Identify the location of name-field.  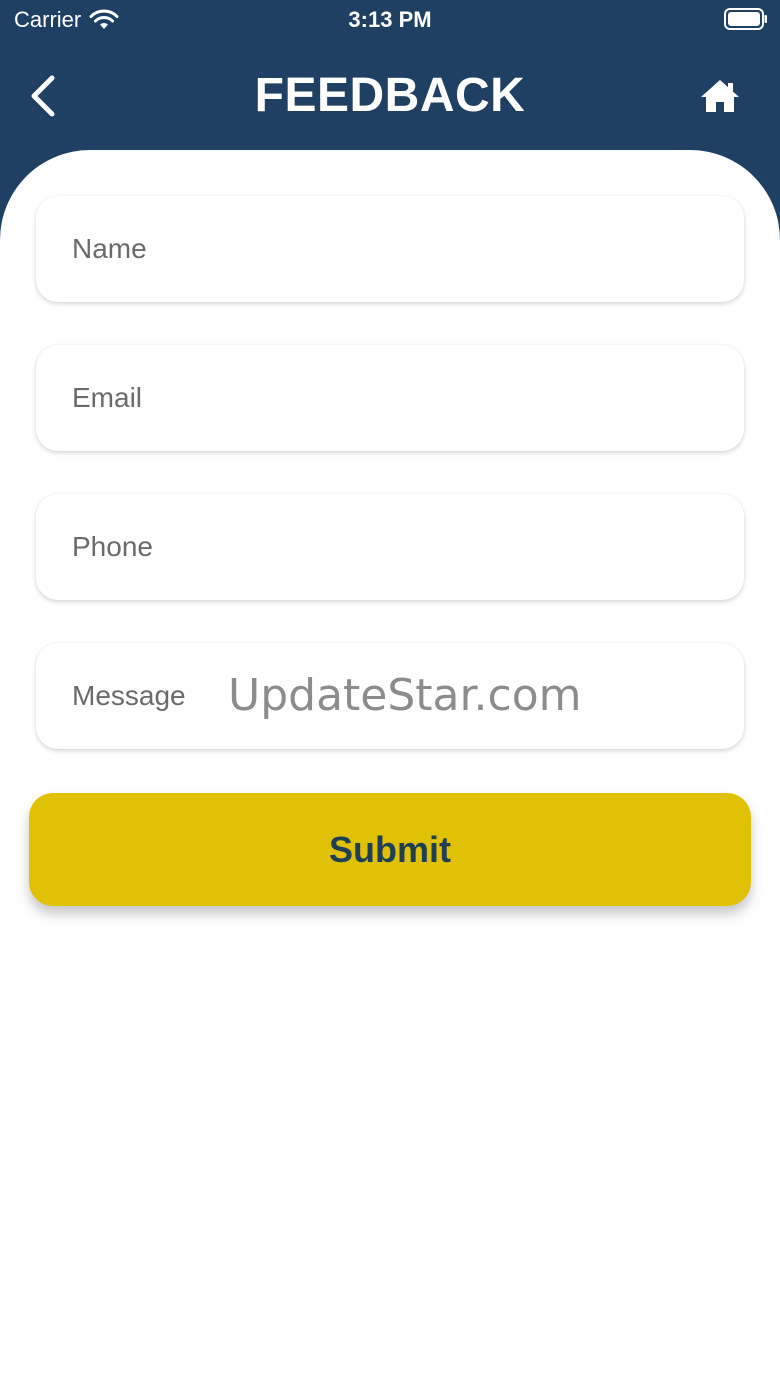
(390, 249).